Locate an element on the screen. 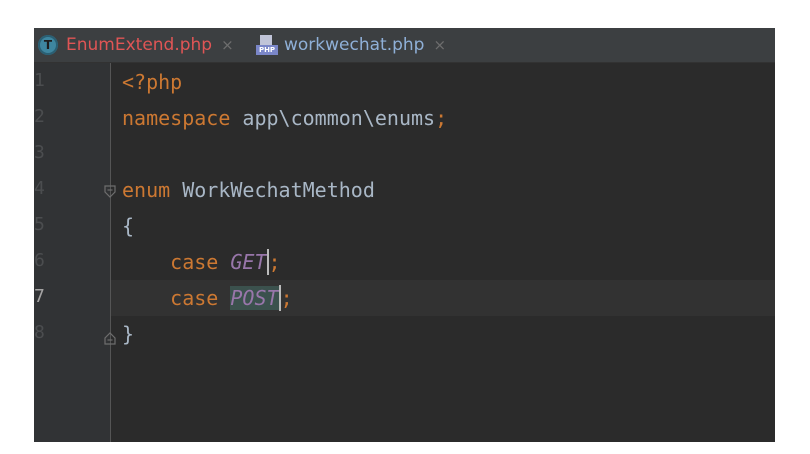 This screenshot has width=810, height=454. namespace-path: app\common\enums is located at coordinates (333, 118).